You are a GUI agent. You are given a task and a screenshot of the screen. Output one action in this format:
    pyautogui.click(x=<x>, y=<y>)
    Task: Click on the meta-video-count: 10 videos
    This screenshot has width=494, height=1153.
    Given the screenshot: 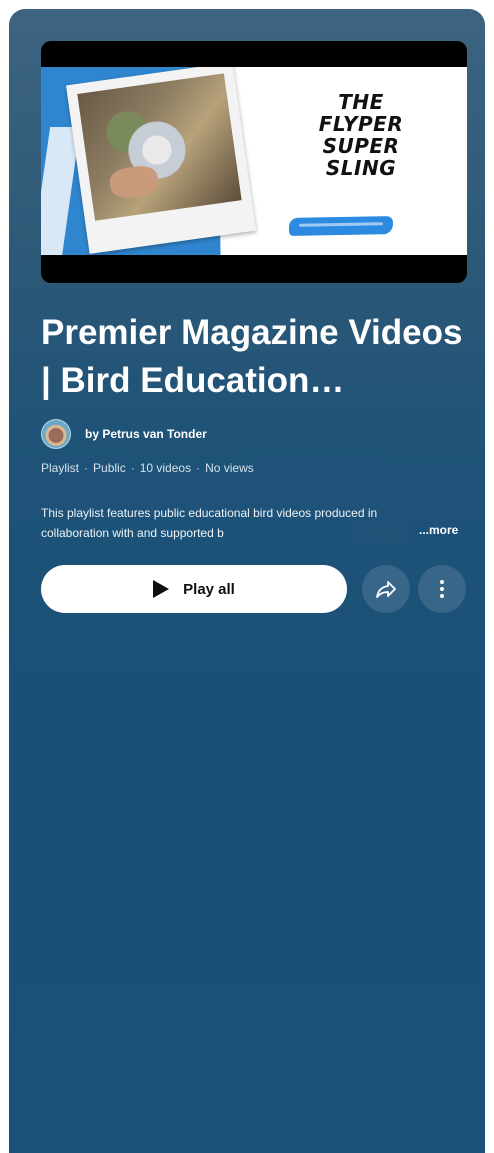 What is the action you would take?
    pyautogui.click(x=165, y=468)
    